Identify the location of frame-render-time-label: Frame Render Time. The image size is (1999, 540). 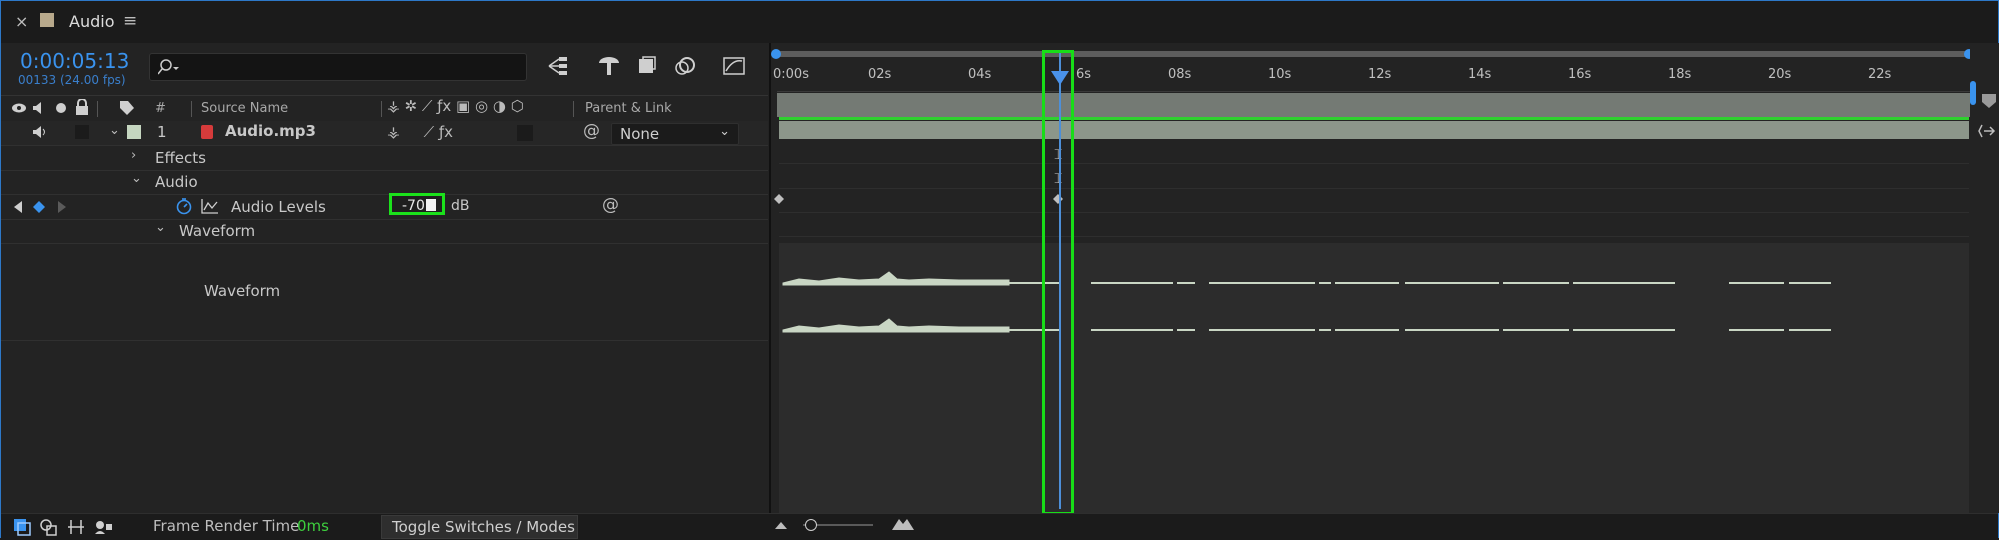
(226, 526).